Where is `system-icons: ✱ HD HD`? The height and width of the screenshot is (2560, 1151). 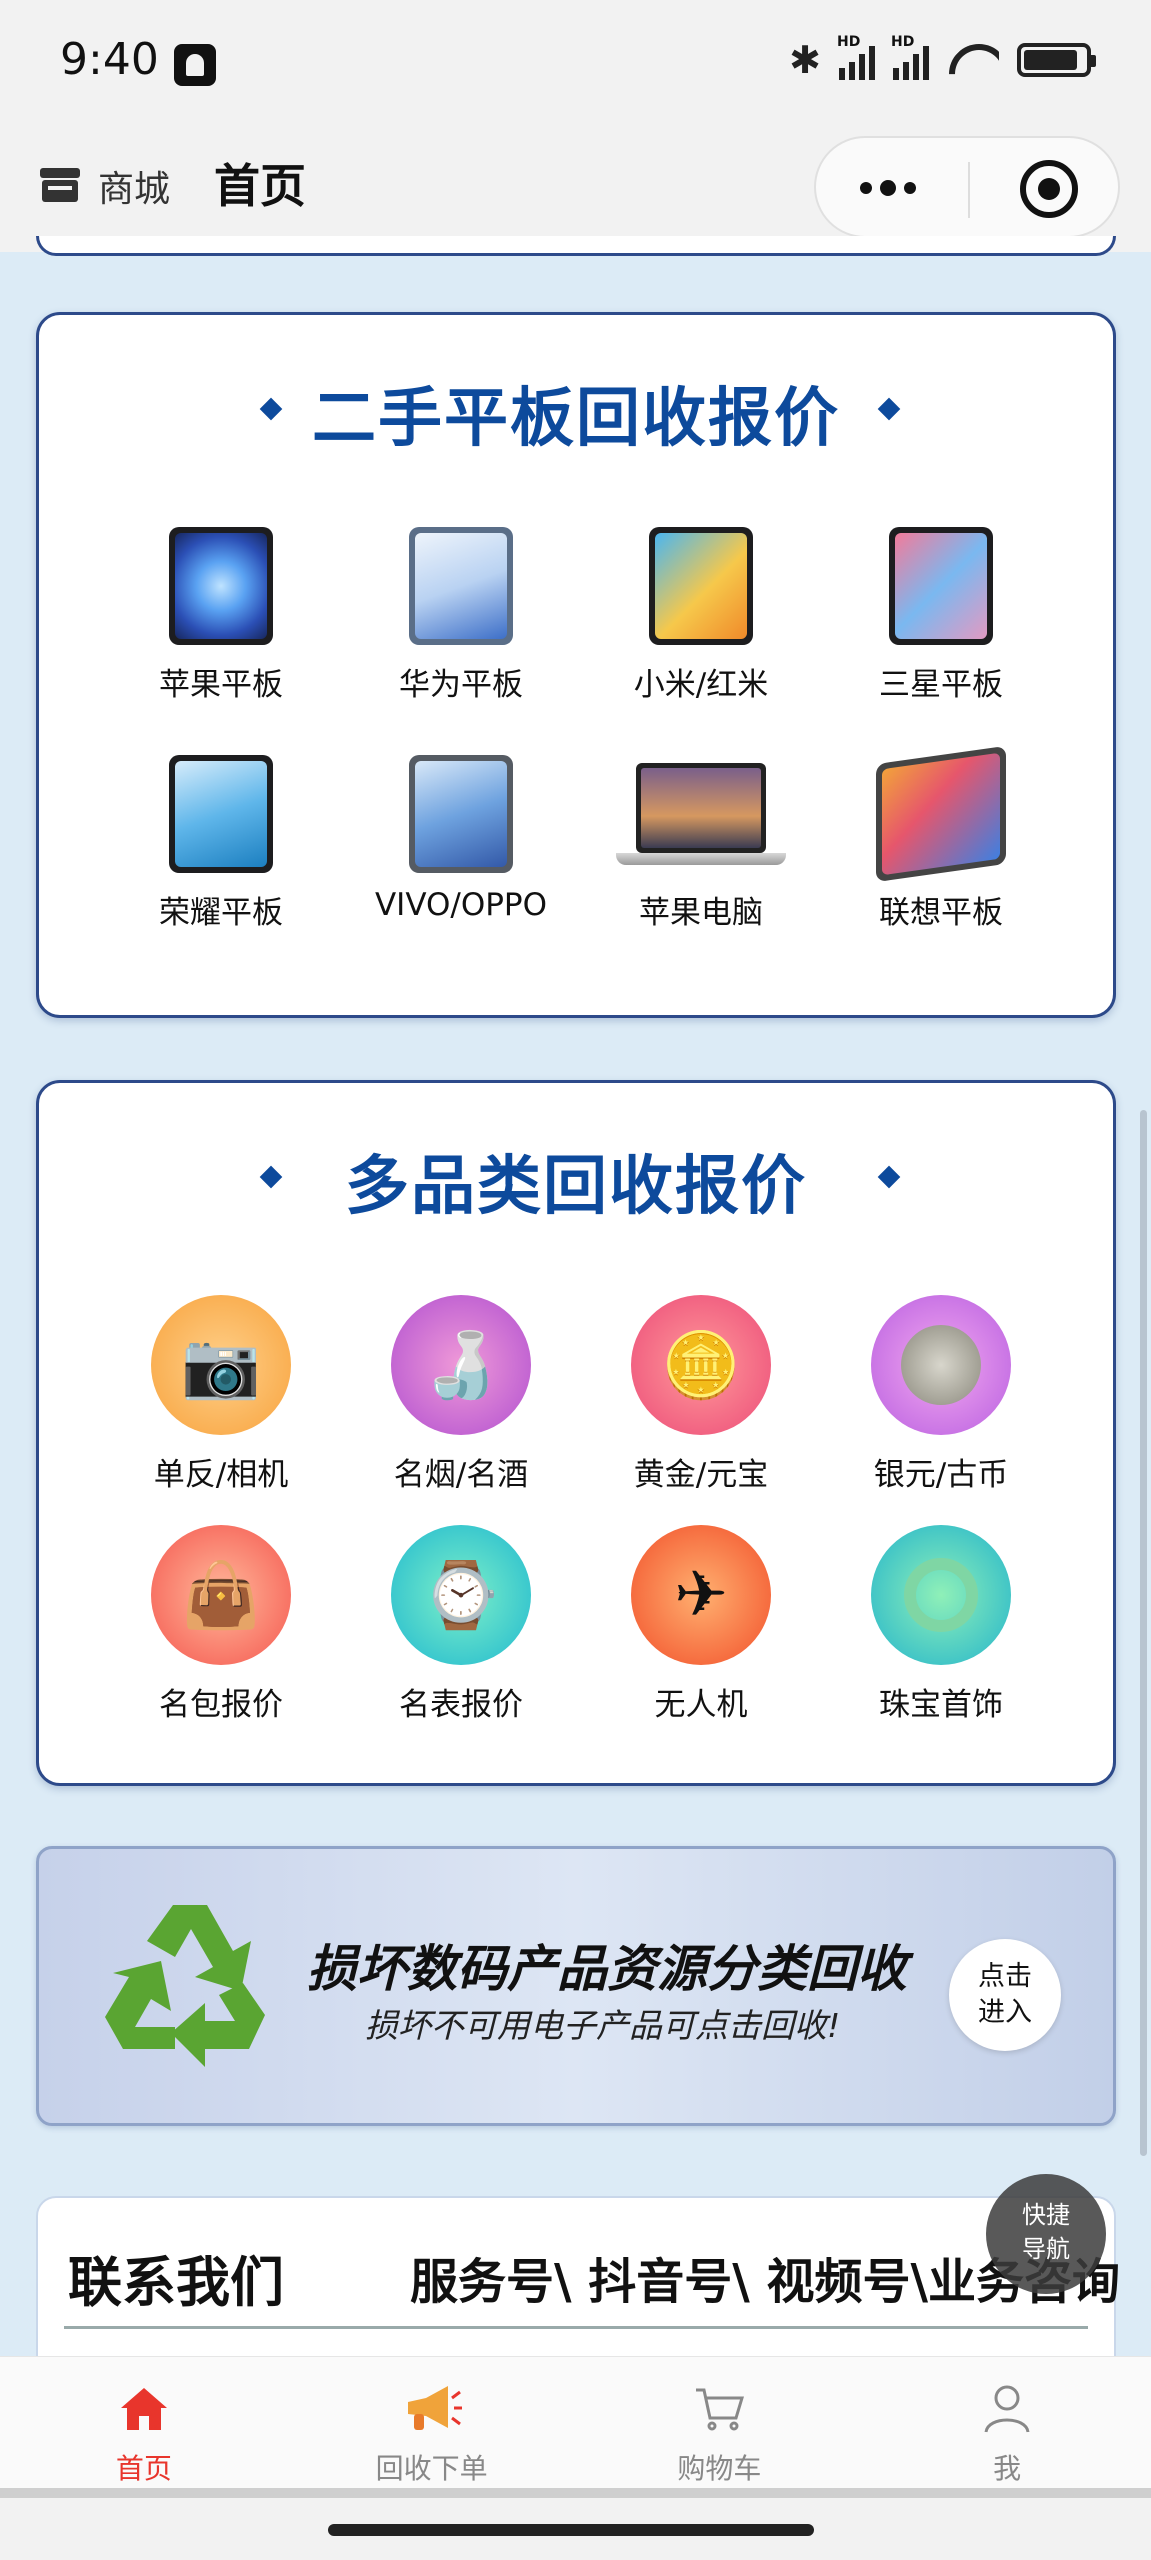 system-icons: ✱ HD HD is located at coordinates (942, 58).